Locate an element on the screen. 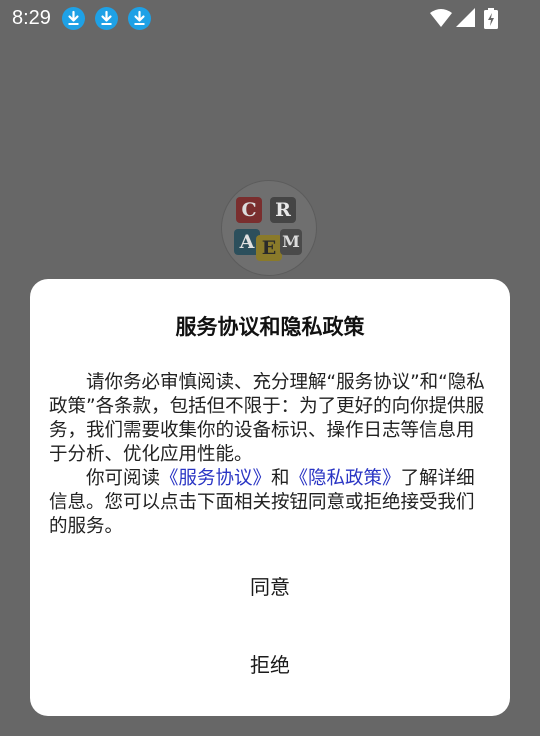 The height and width of the screenshot is (736, 540). logo-tile: M is located at coordinates (291, 242).